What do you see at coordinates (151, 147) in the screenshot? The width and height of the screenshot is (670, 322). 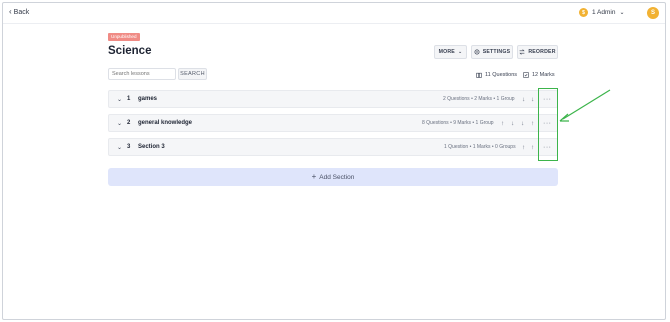 I see `section-name: Section 3` at bounding box center [151, 147].